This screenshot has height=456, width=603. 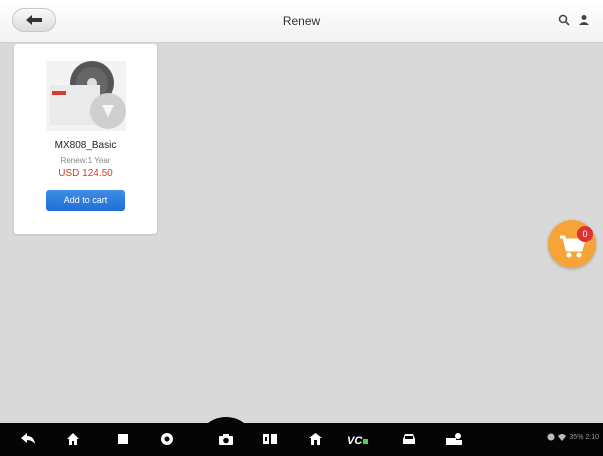 I want to click on cart-count-badge: 0, so click(x=585, y=234).